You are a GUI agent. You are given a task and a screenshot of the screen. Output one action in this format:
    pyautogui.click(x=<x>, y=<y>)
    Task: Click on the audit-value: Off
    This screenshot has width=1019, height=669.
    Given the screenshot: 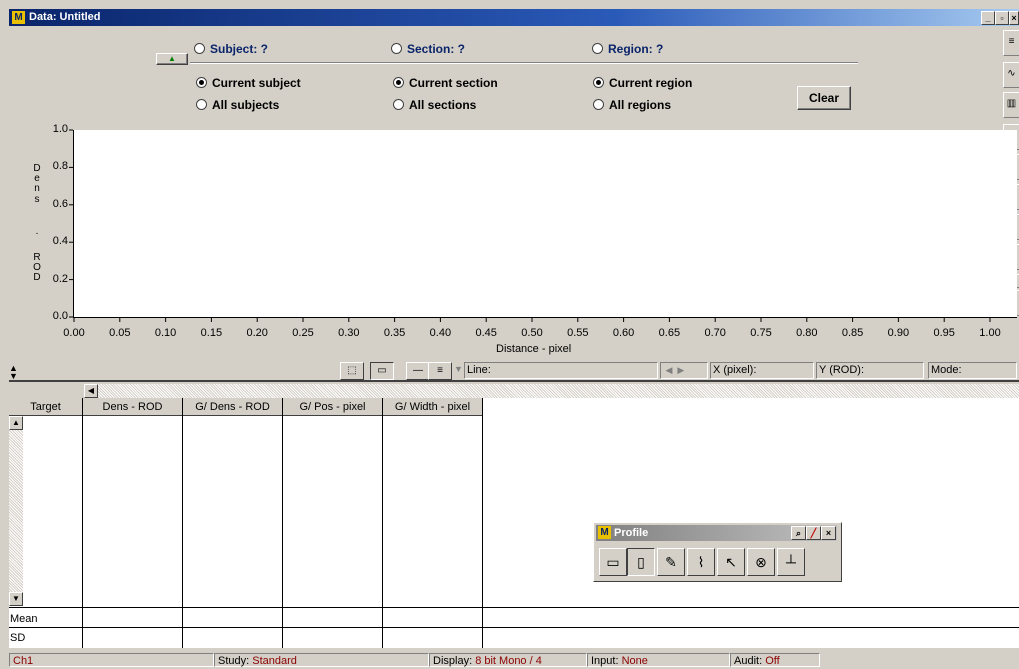 What is the action you would take?
    pyautogui.click(x=772, y=661)
    